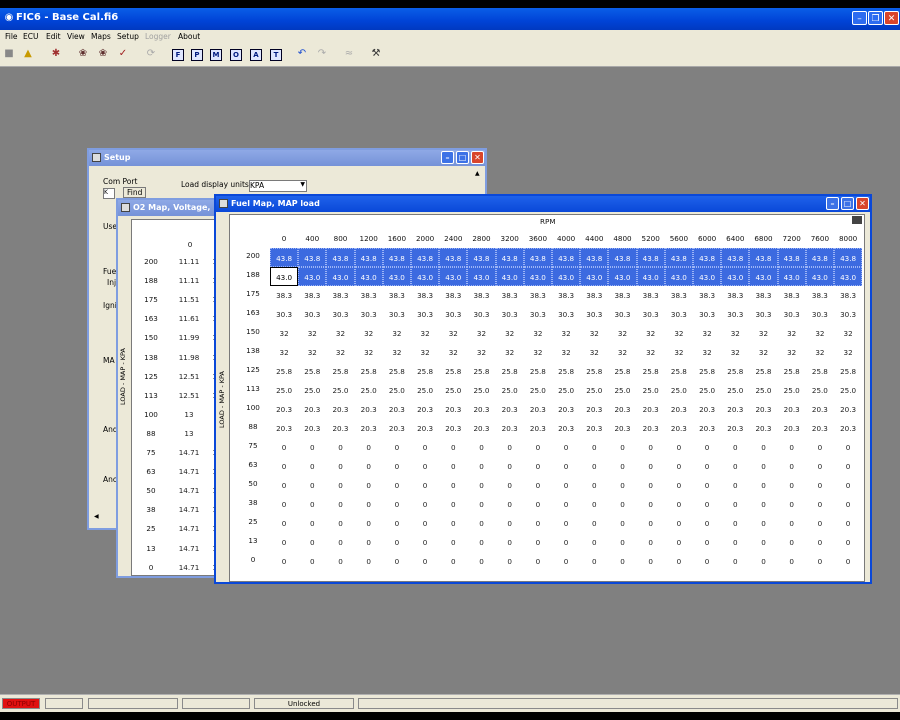 The width and height of the screenshot is (900, 720). What do you see at coordinates (284, 238) in the screenshot?
I see `rpm-column-header: 0` at bounding box center [284, 238].